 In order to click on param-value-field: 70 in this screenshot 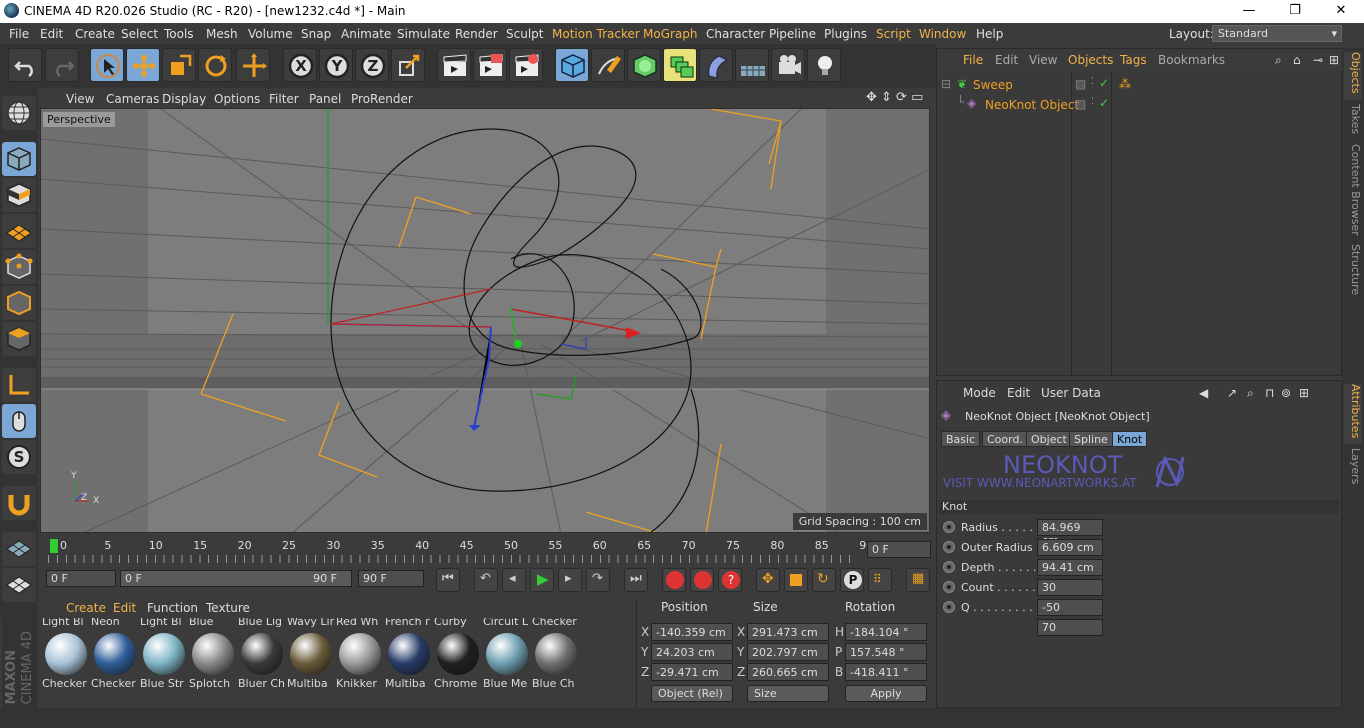, I will do `click(1070, 627)`.